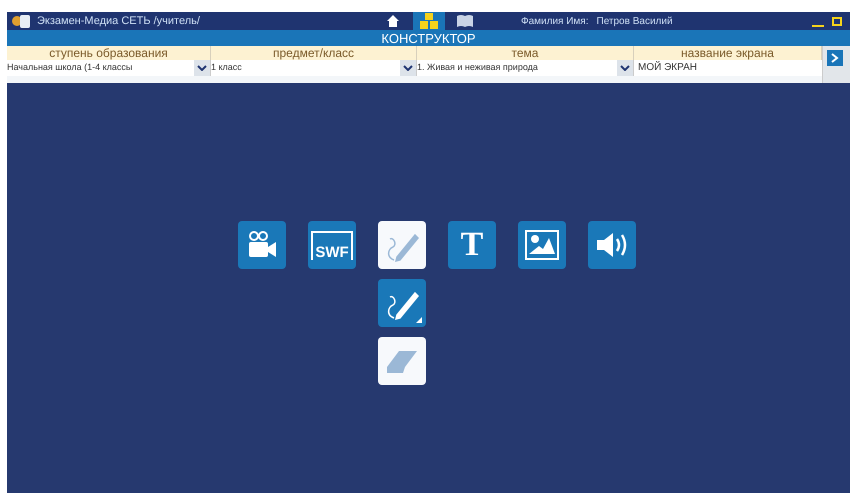 The width and height of the screenshot is (850, 493). I want to click on text-tool-button: T, so click(472, 245).